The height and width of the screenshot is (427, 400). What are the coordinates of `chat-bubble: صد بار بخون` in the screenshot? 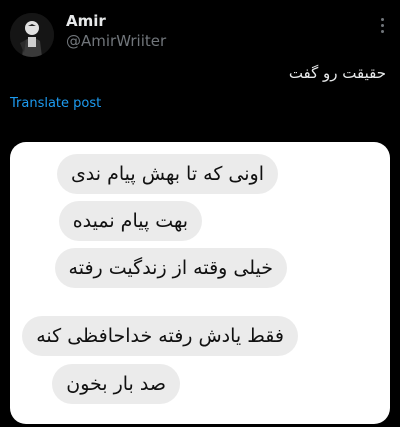 It's located at (116, 384).